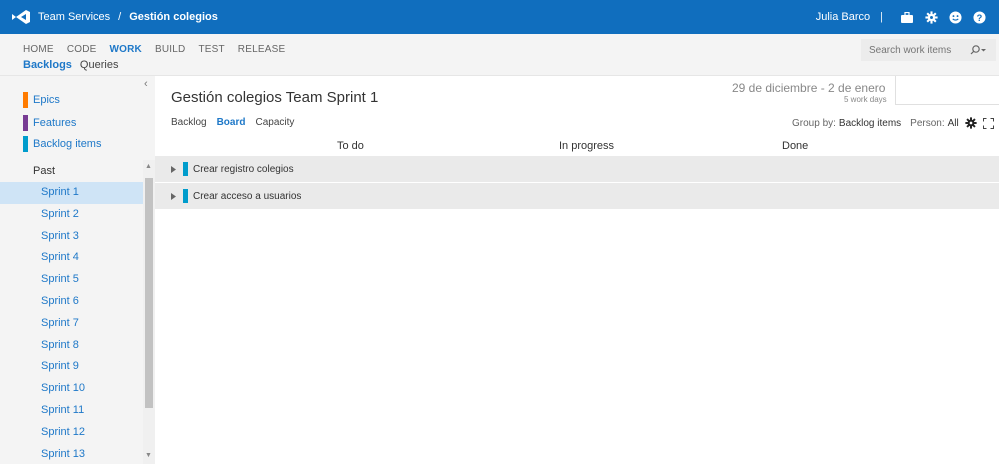 Image resolution: width=999 pixels, height=465 pixels. Describe the element at coordinates (46, 100) in the screenshot. I see `backlog-epics-label: Epics` at that location.